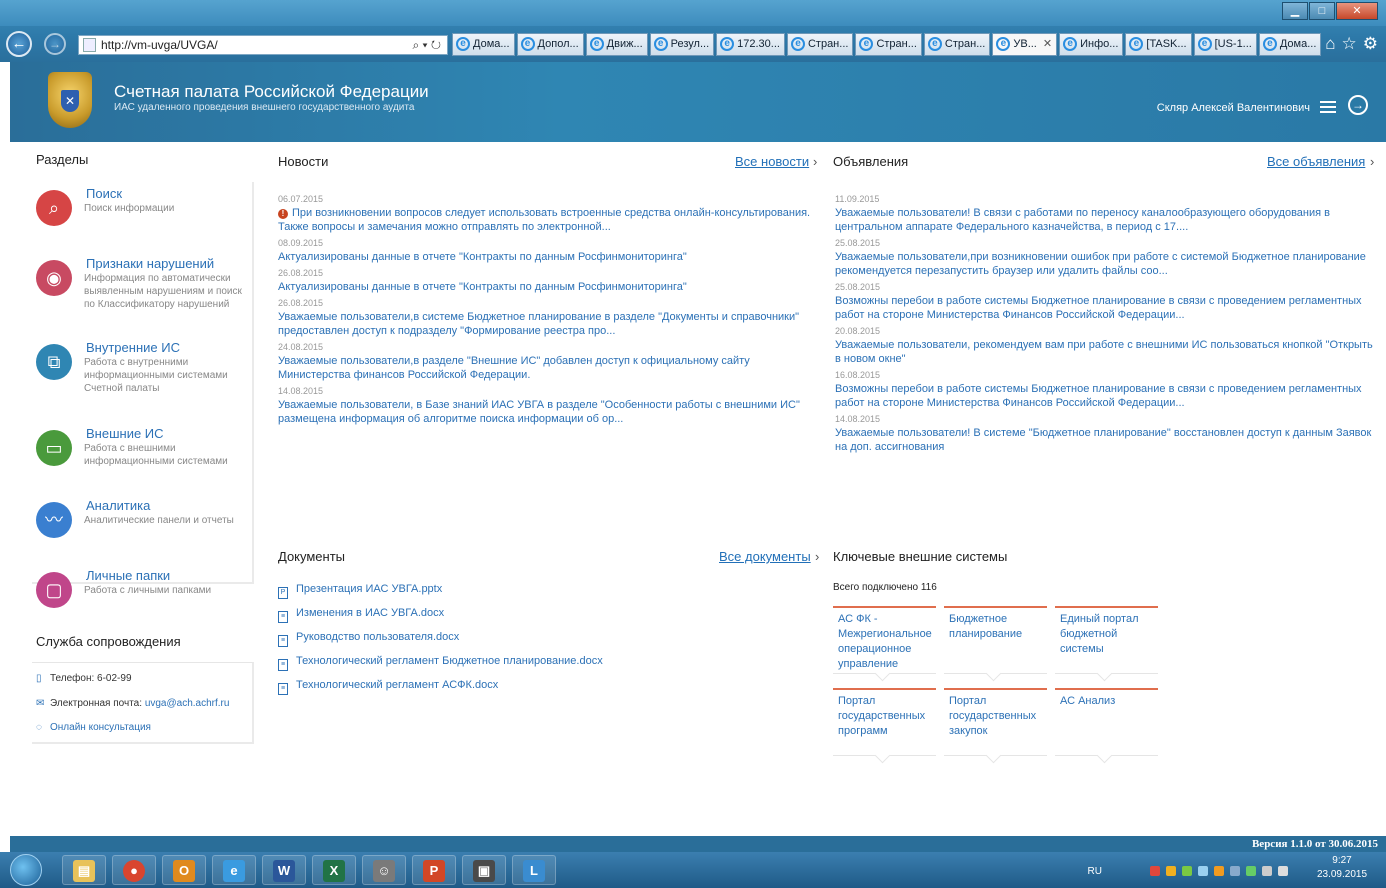  I want to click on system-tile: Портал государственных закупок, so click(995, 722).